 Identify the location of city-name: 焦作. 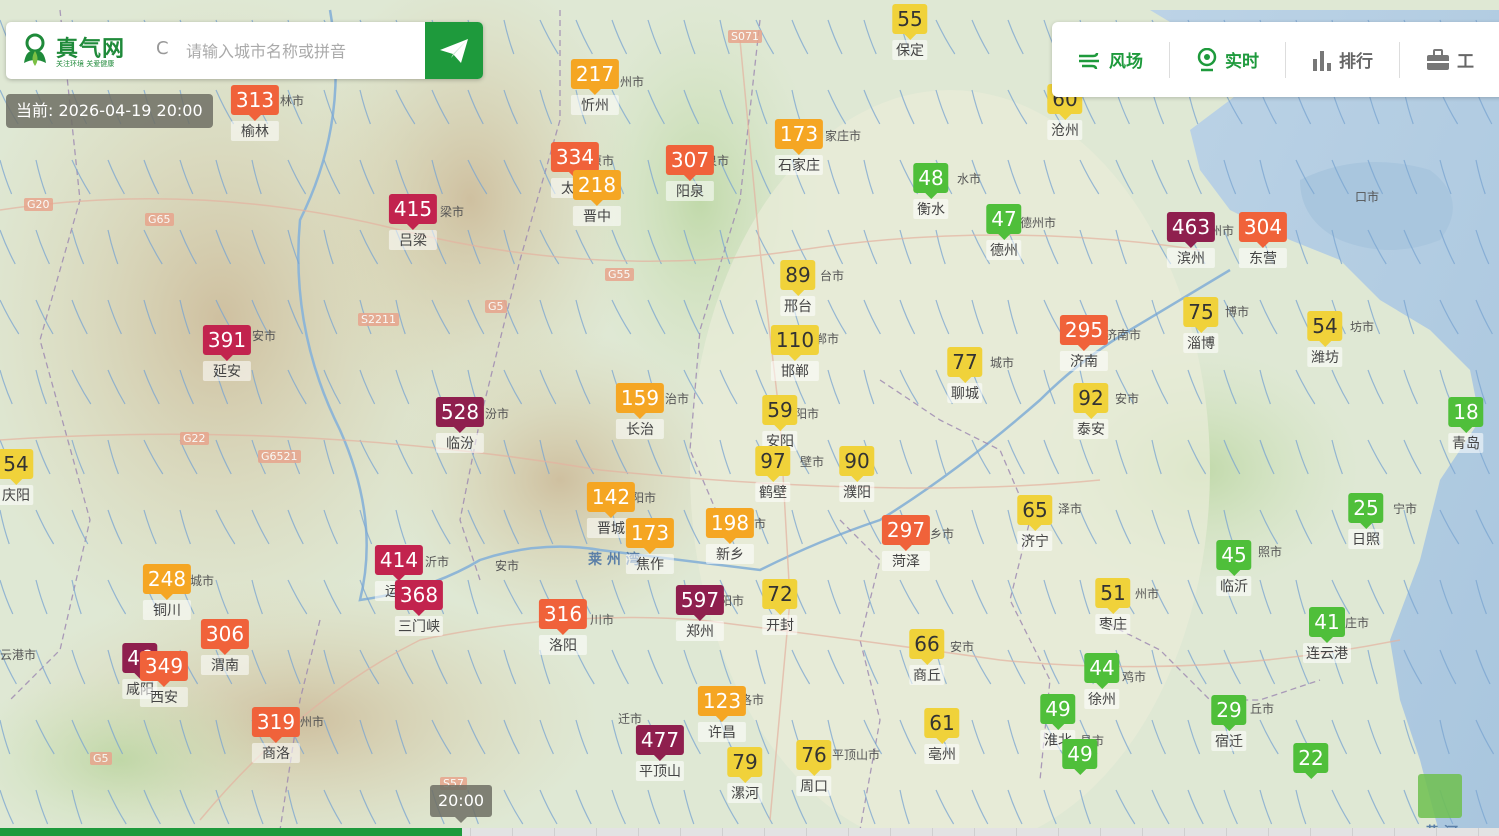
(650, 564).